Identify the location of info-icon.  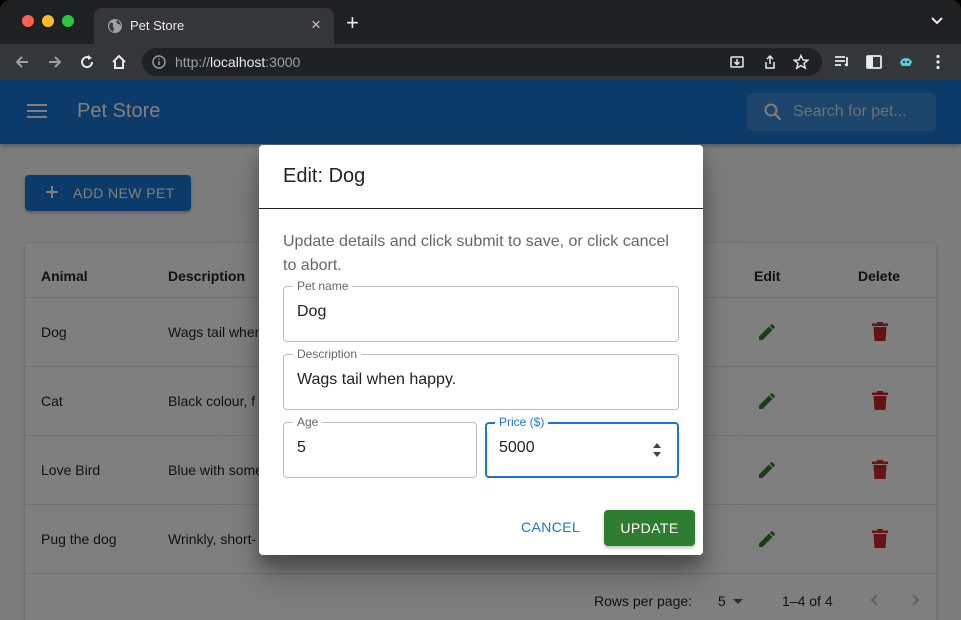
(159, 62).